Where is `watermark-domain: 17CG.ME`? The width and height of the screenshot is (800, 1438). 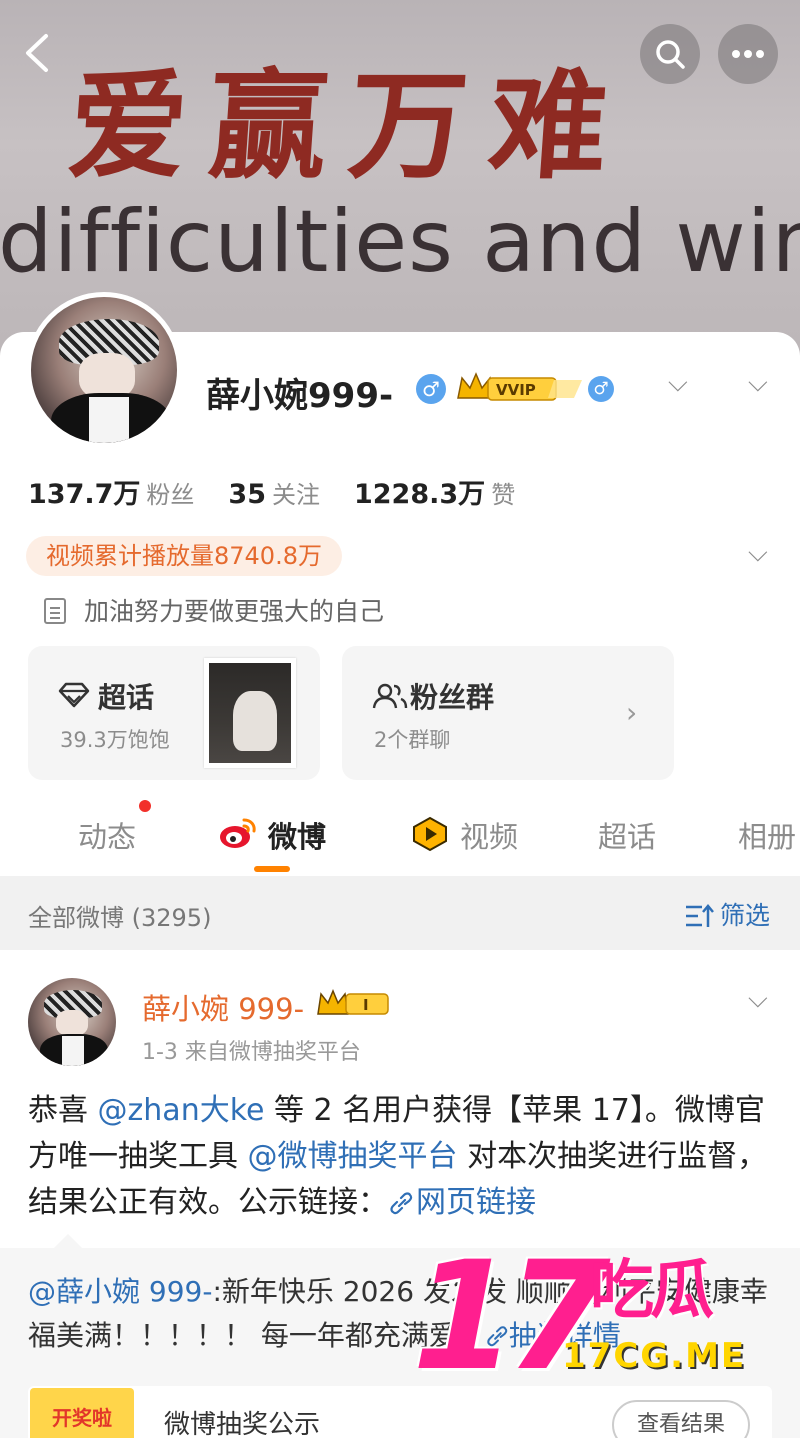
watermark-domain: 17CG.ME is located at coordinates (654, 1356).